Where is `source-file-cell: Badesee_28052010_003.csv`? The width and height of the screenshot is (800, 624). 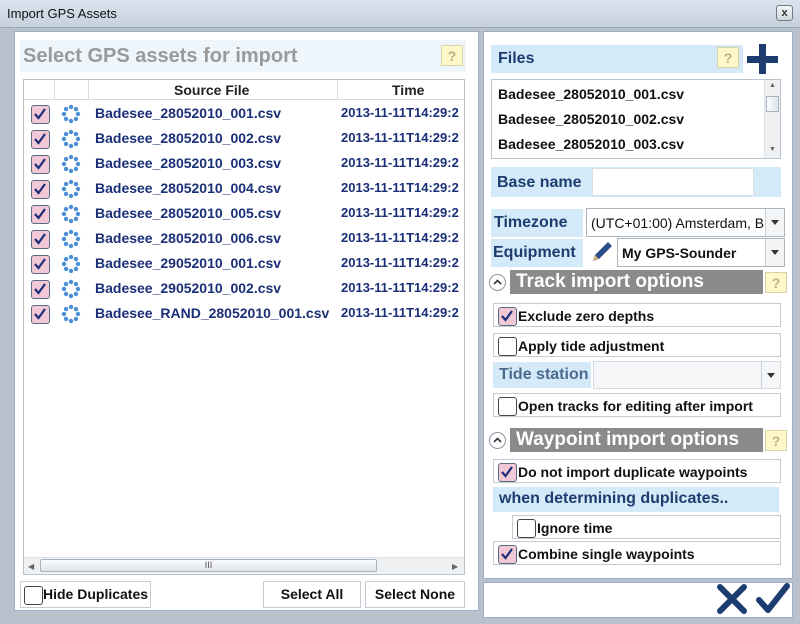 source-file-cell: Badesee_28052010_003.csv is located at coordinates (188, 163).